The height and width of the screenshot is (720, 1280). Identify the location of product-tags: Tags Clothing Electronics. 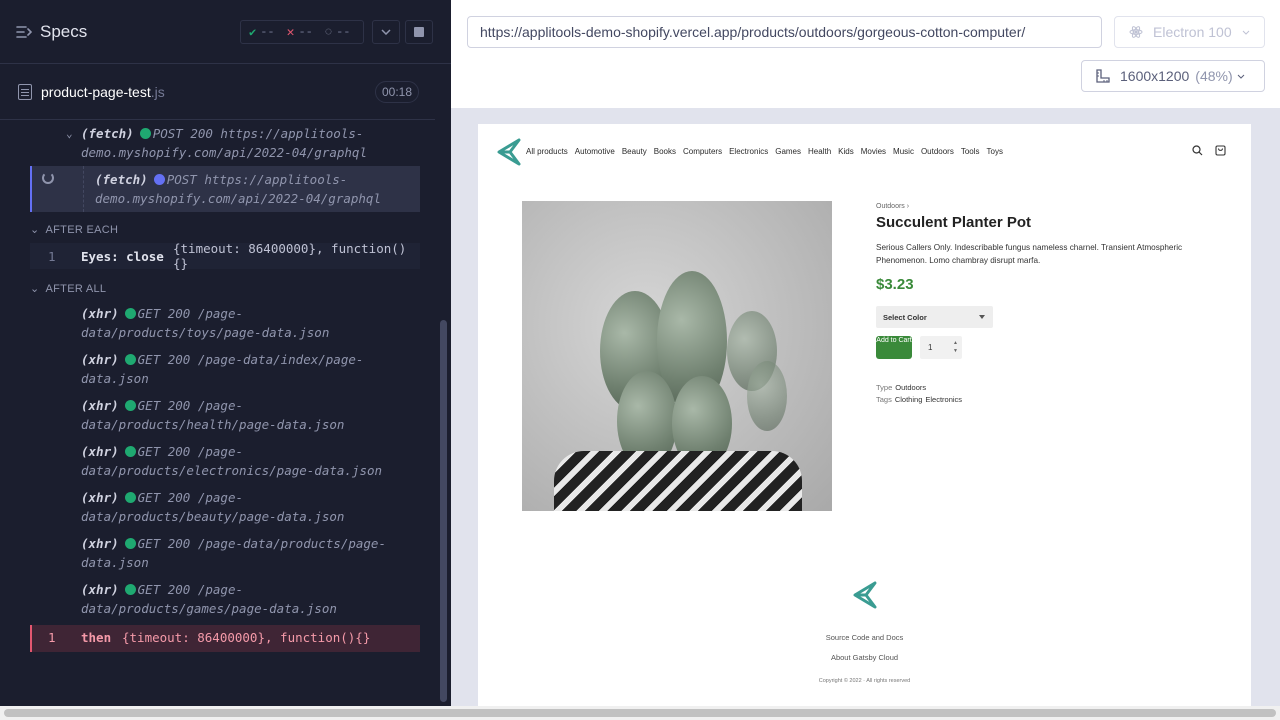
(919, 399).